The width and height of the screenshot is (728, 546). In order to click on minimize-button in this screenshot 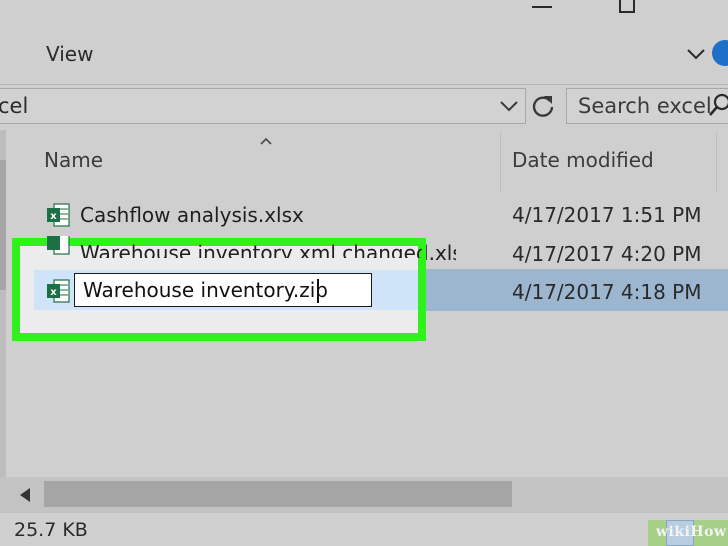, I will do `click(543, 7)`.